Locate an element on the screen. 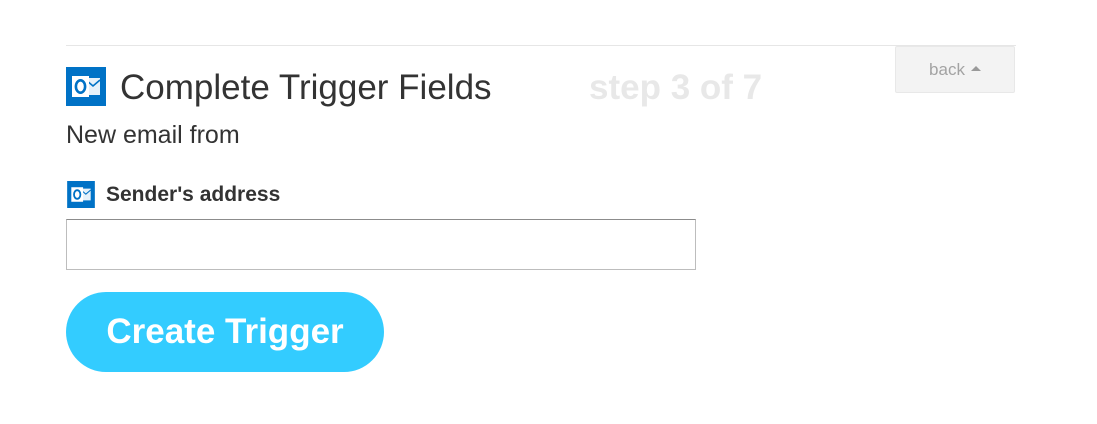 The height and width of the screenshot is (424, 1097). back-button: back is located at coordinates (955, 69).